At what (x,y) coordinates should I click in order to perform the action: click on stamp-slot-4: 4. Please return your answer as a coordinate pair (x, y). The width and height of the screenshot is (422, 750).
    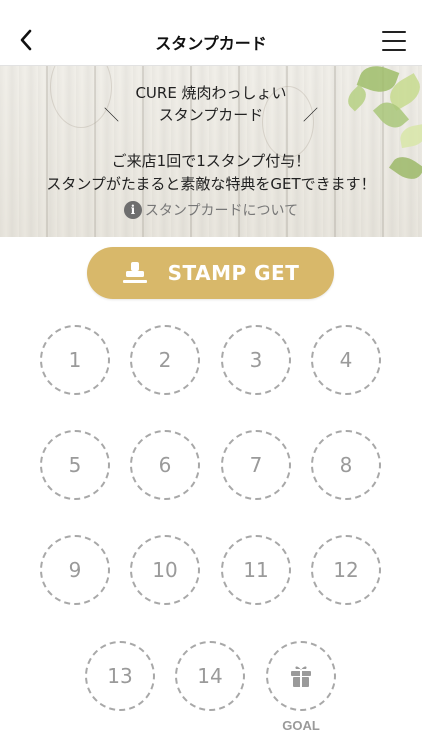
    Looking at the image, I should click on (346, 360).